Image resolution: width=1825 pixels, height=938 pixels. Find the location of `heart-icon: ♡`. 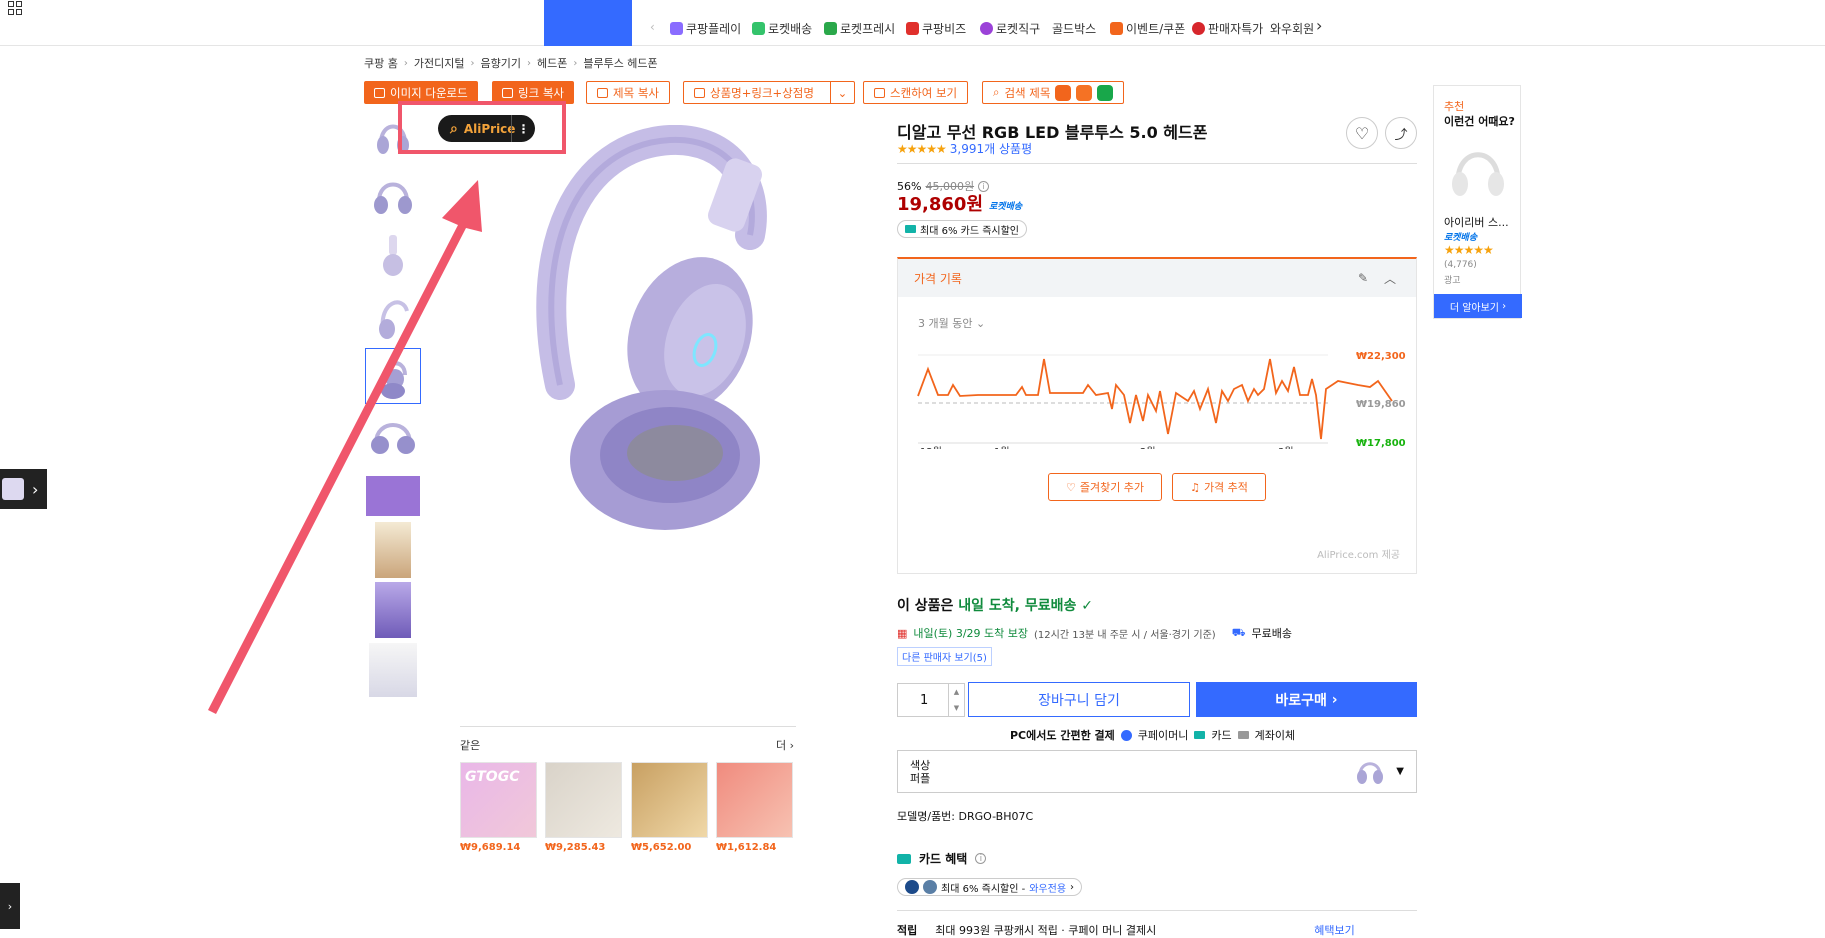

heart-icon: ♡ is located at coordinates (1070, 487).